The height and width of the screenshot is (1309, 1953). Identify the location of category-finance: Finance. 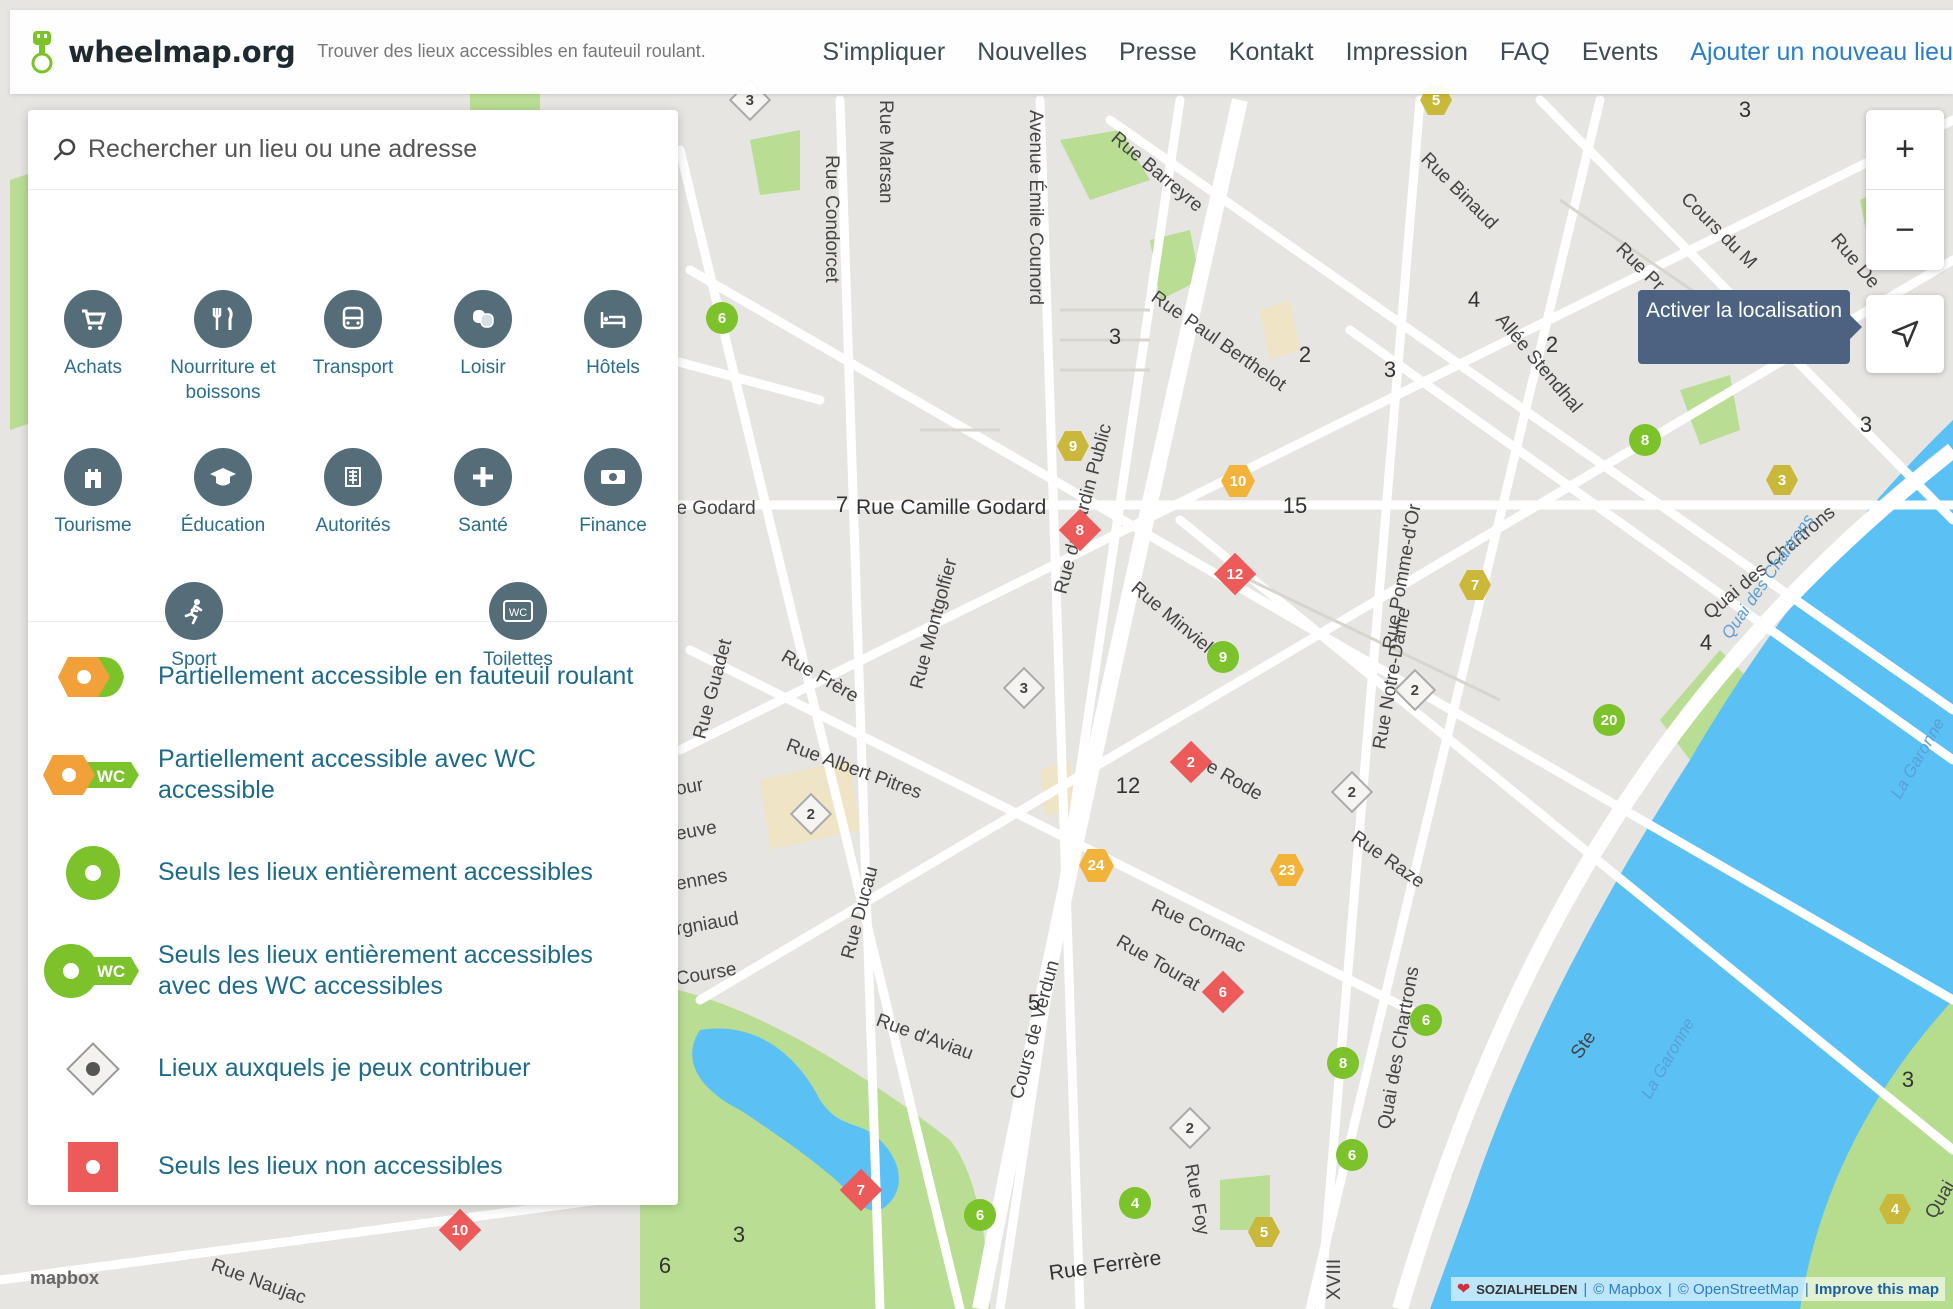
(613, 493).